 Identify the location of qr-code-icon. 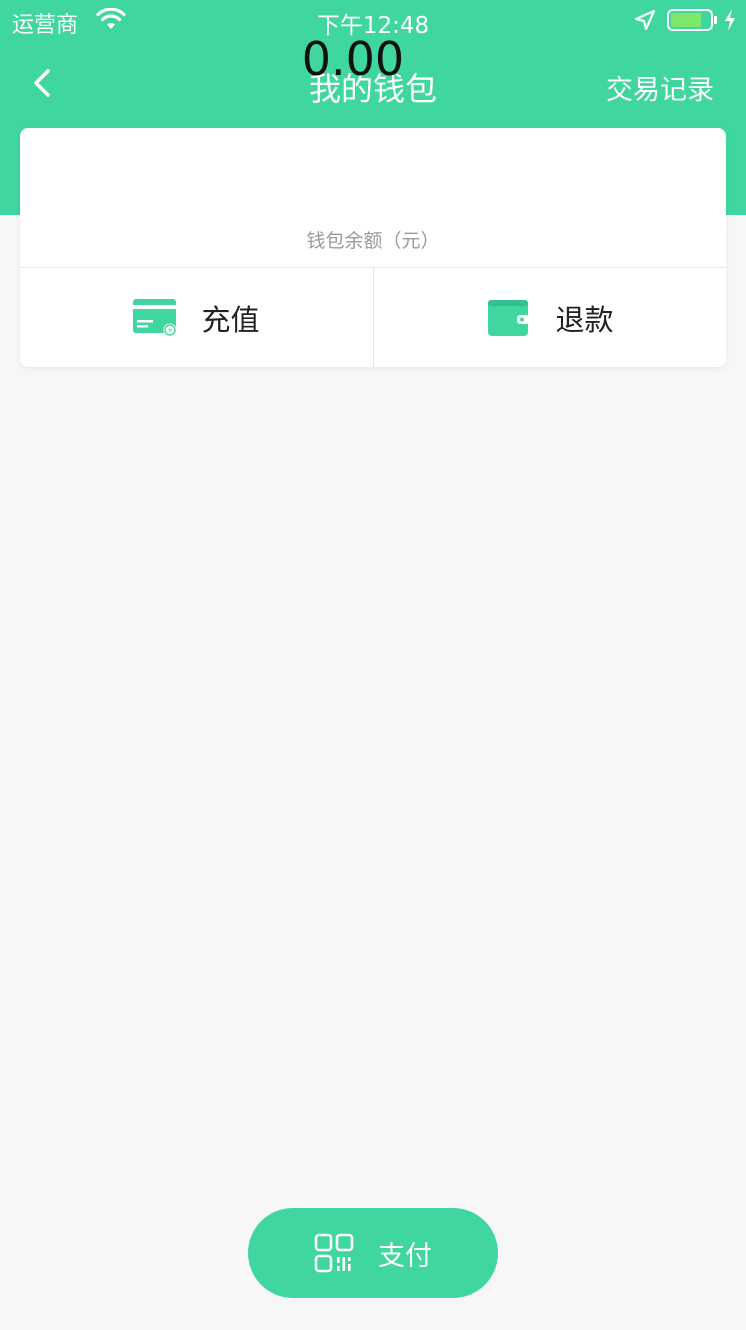
(334, 1253).